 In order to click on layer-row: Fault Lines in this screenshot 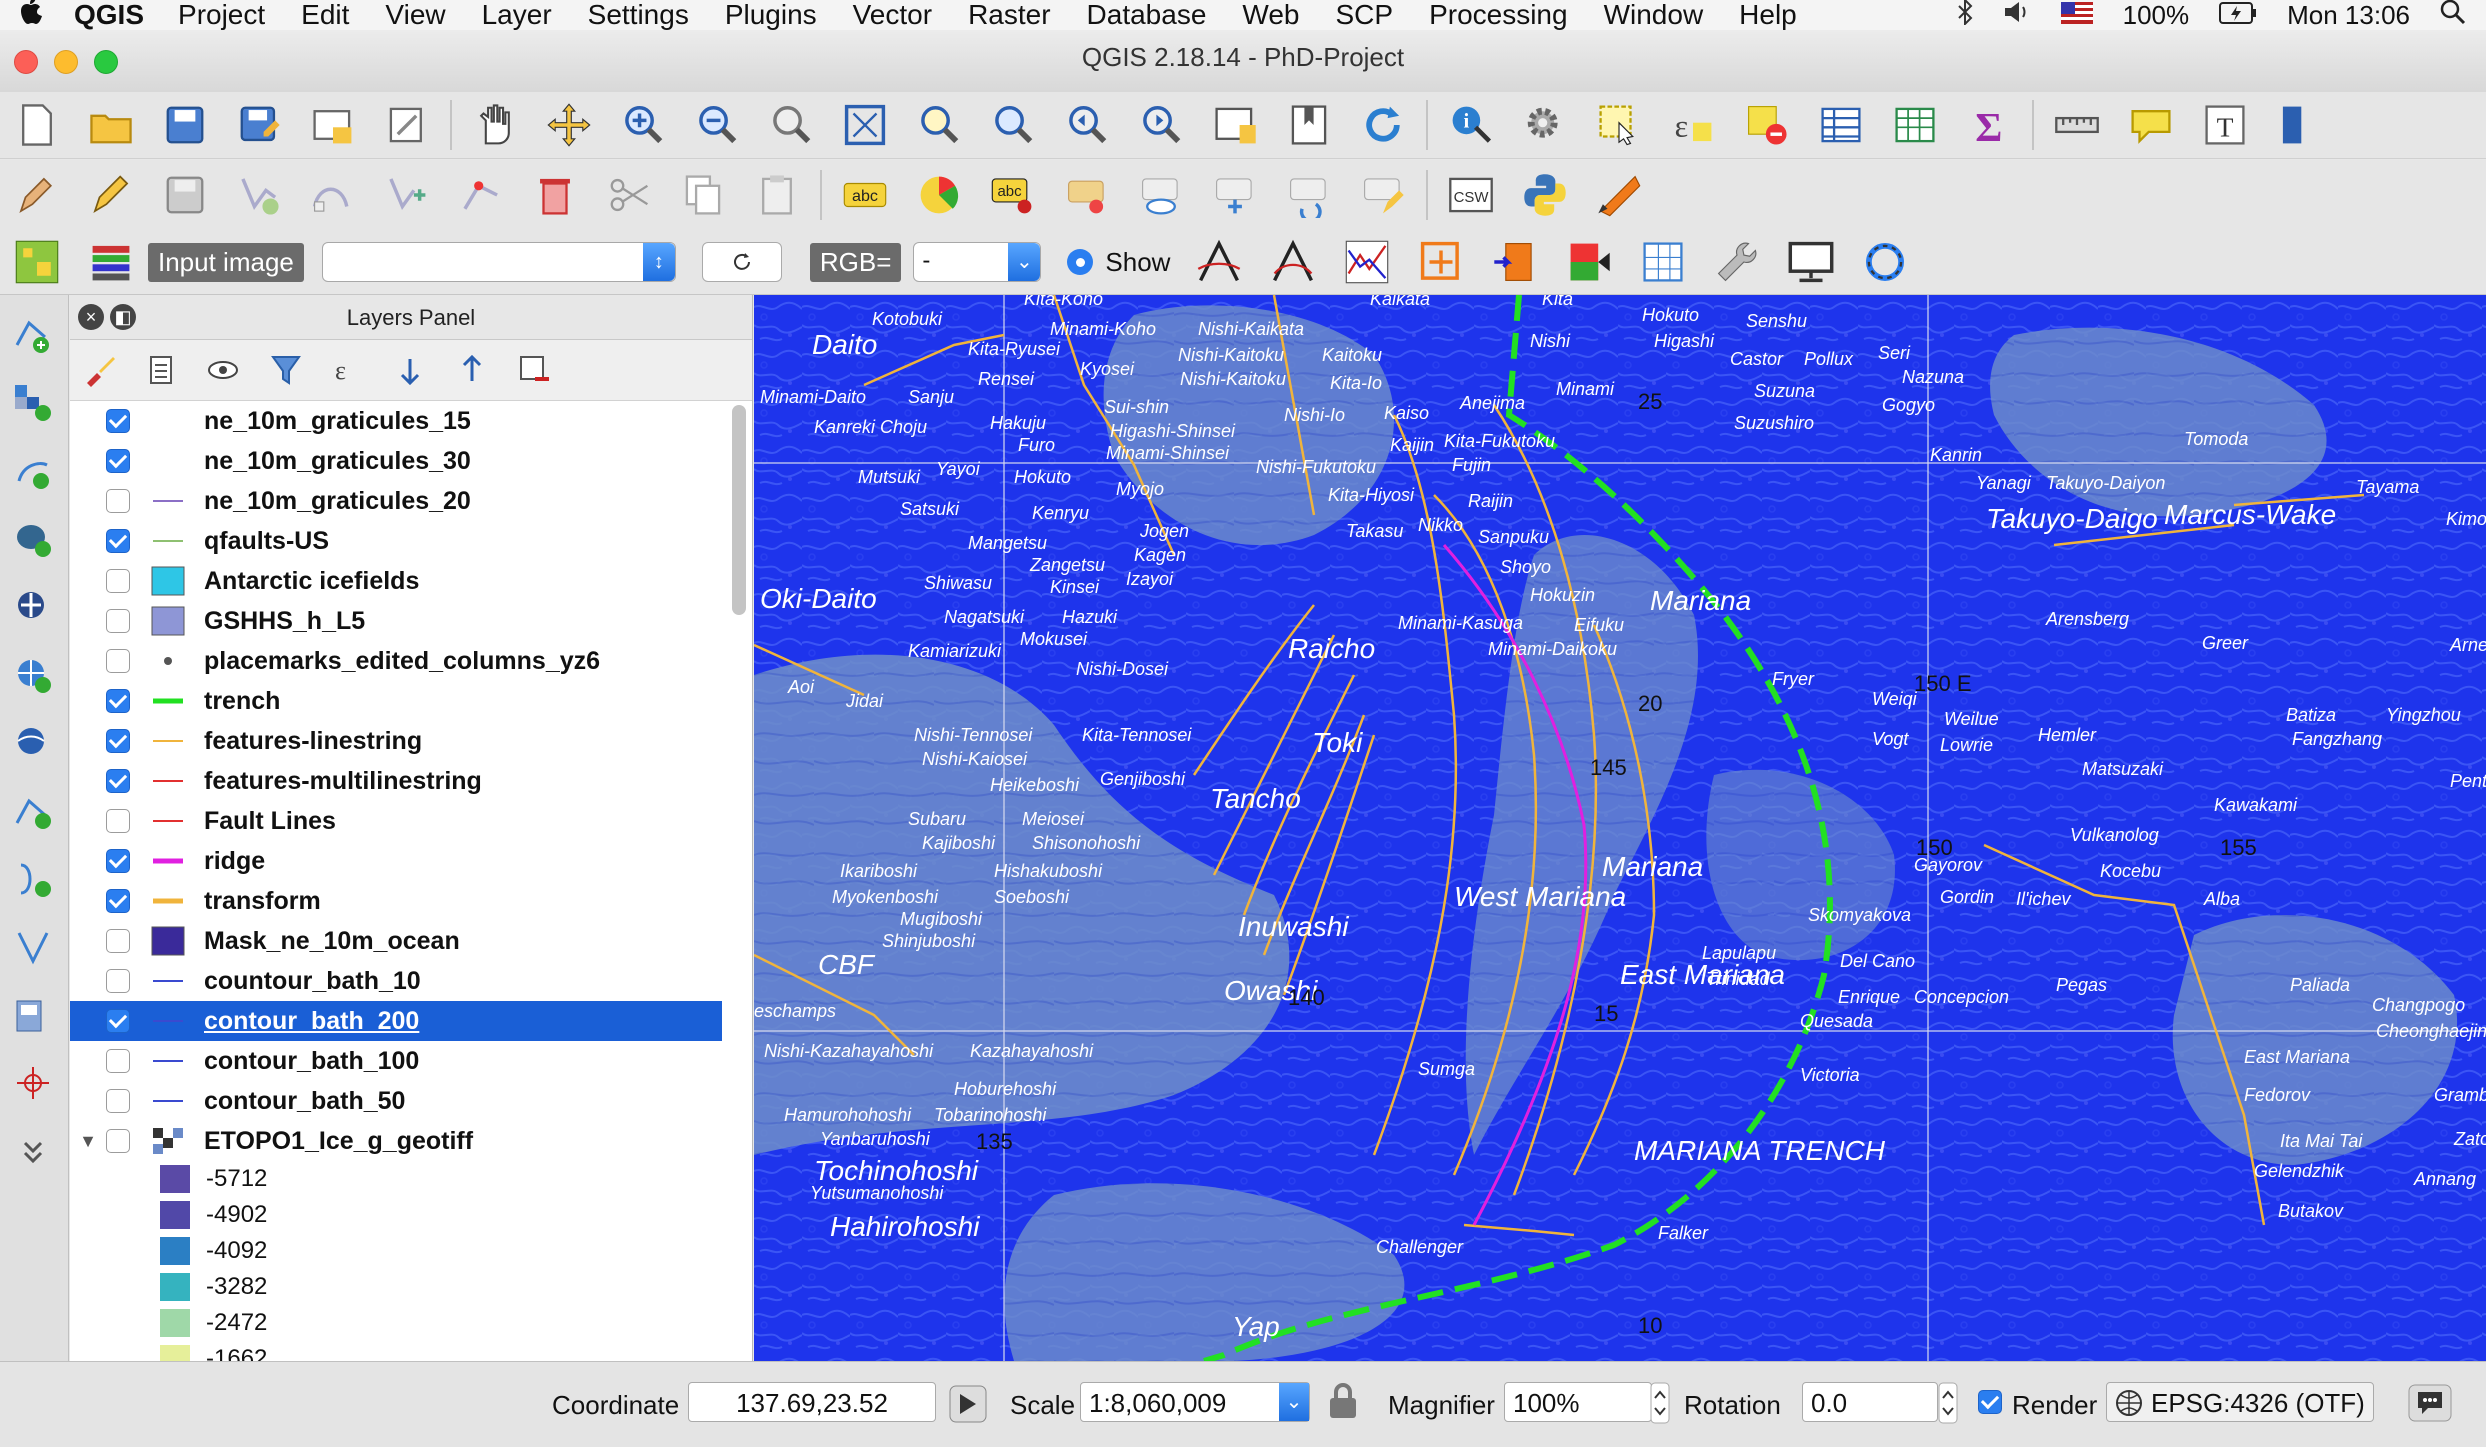, I will do `click(396, 821)`.